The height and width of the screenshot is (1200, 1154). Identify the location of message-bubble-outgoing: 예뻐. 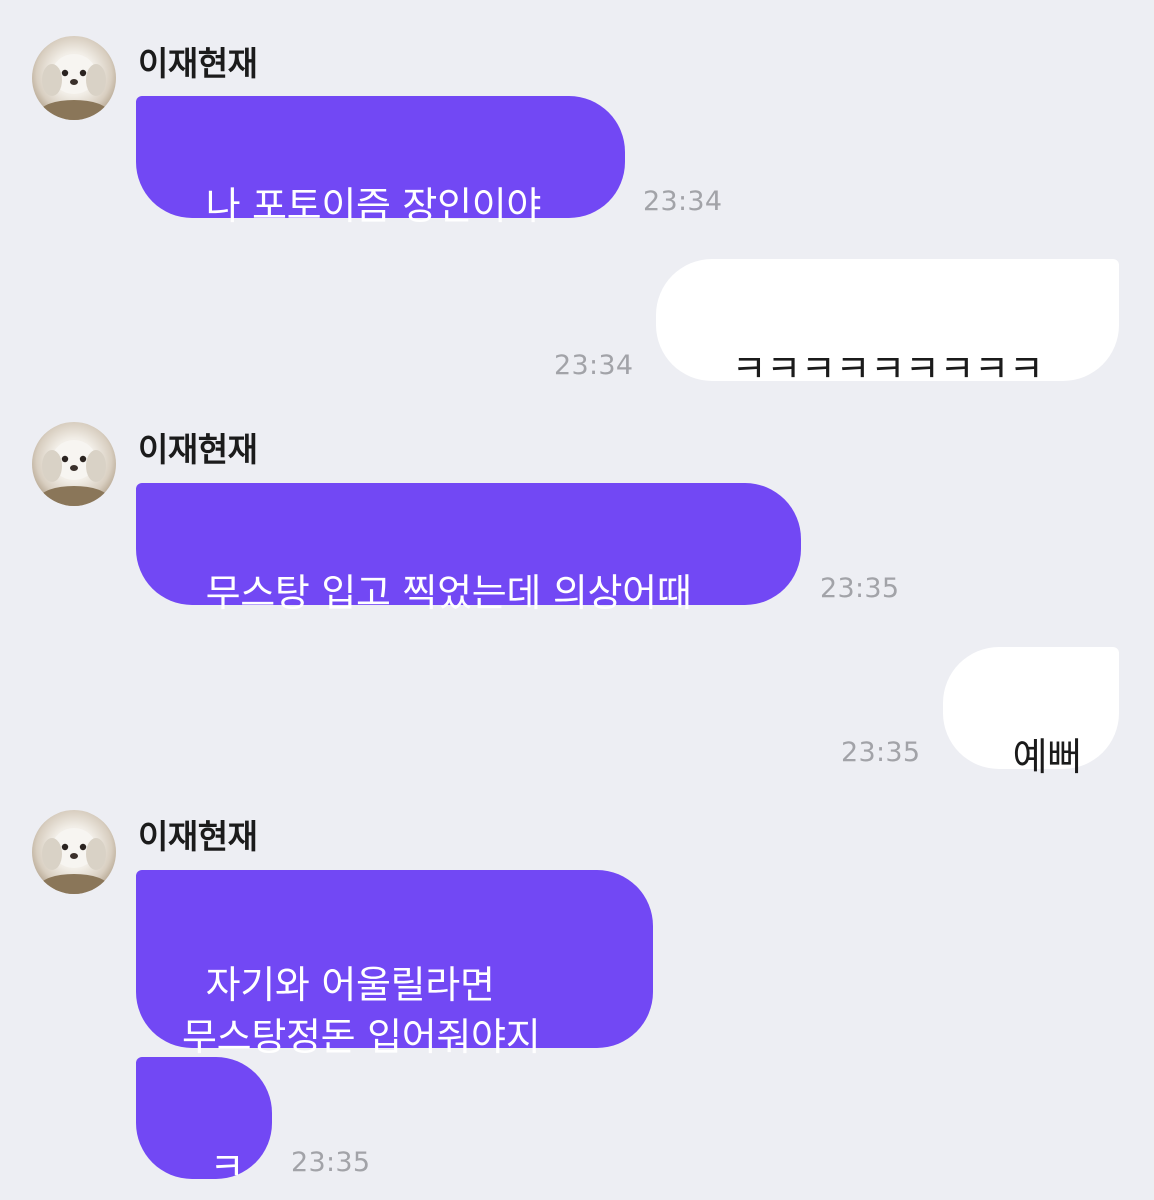
(1031, 713).